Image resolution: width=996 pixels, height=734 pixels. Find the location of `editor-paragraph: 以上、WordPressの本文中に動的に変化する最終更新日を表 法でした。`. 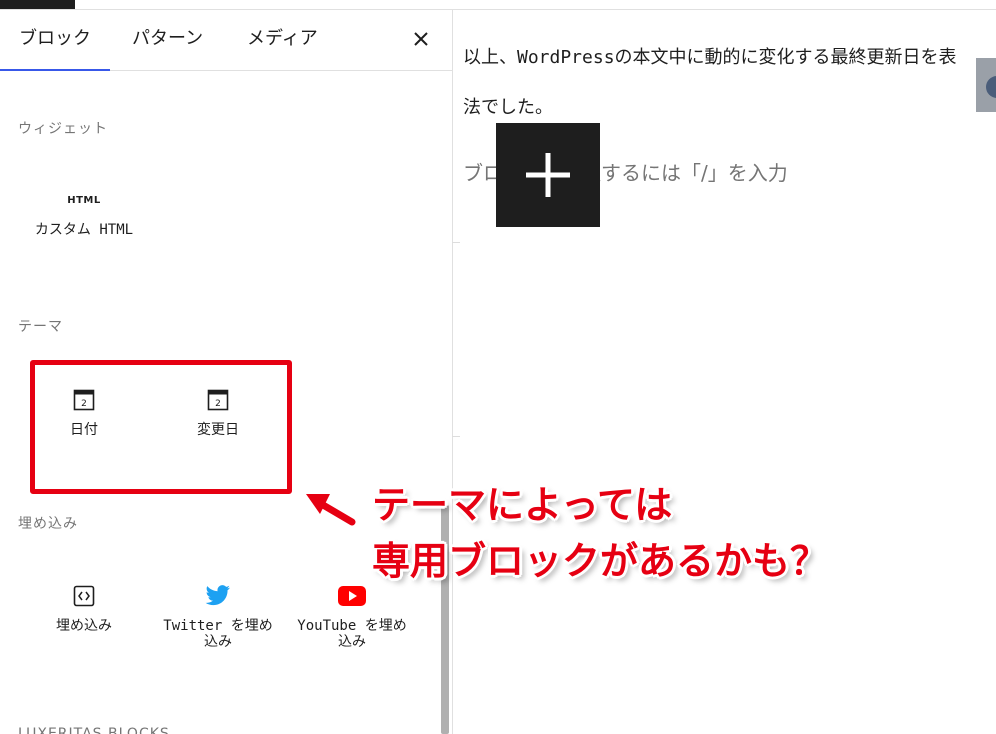

editor-paragraph: 以上、WordPressの本文中に動的に変化する最終更新日を表 法でした。 is located at coordinates (729, 83).